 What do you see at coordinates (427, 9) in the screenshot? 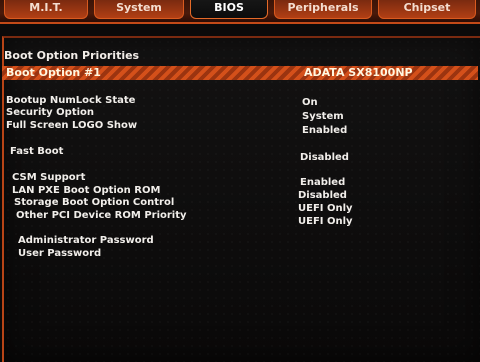
I see `tab-chipset: Chipset` at bounding box center [427, 9].